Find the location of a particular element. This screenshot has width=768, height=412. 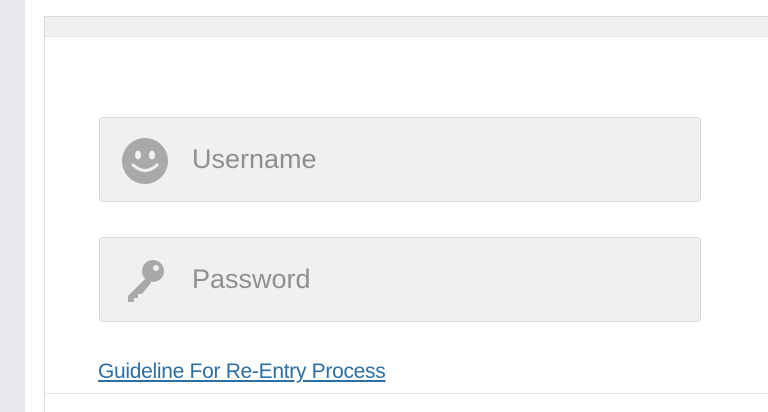

key-icon is located at coordinates (146, 281).